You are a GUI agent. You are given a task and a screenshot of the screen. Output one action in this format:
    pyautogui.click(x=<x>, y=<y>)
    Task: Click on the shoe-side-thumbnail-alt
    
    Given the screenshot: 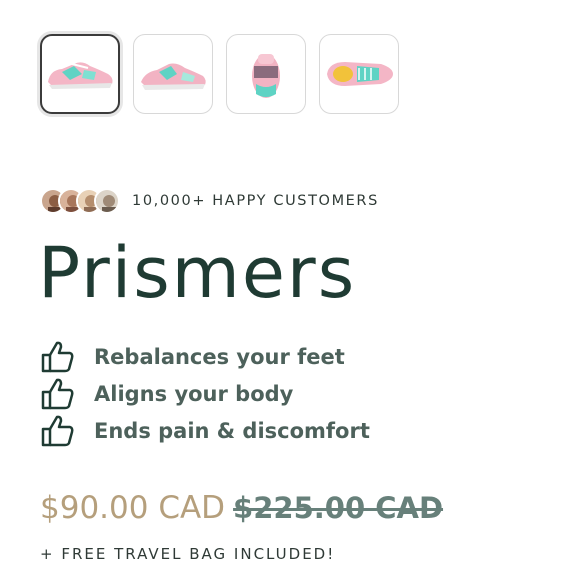 What is the action you would take?
    pyautogui.click(x=173, y=76)
    